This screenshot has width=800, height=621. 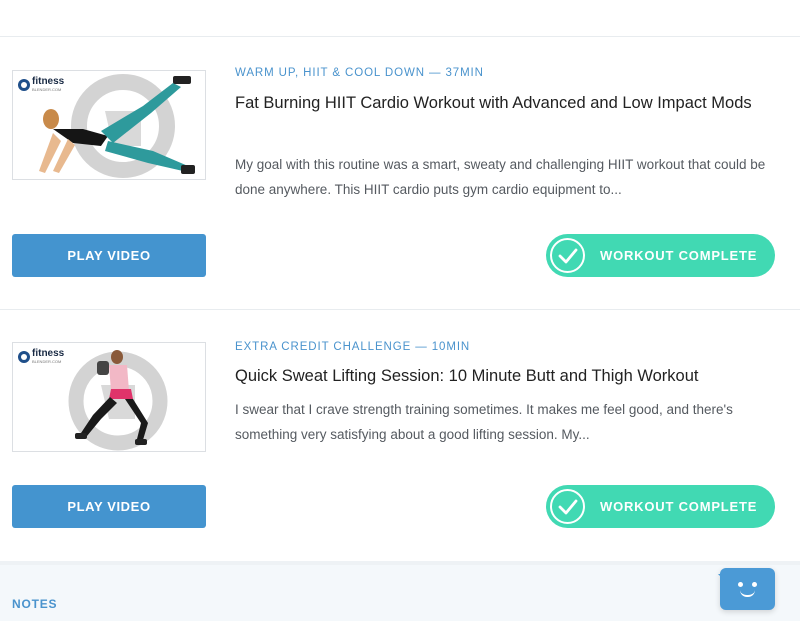 I want to click on chat-eye-right, so click(x=754, y=584).